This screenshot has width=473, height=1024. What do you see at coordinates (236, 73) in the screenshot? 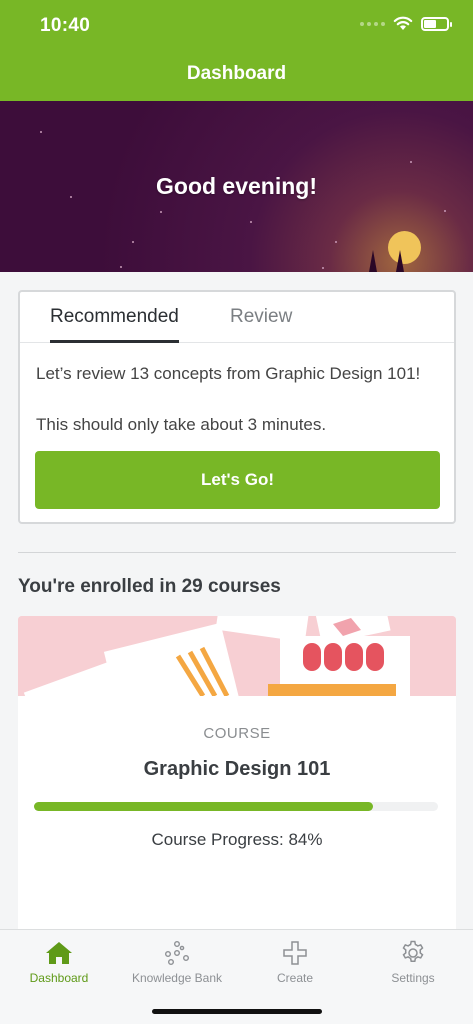
I see `page-title: Dashboard` at bounding box center [236, 73].